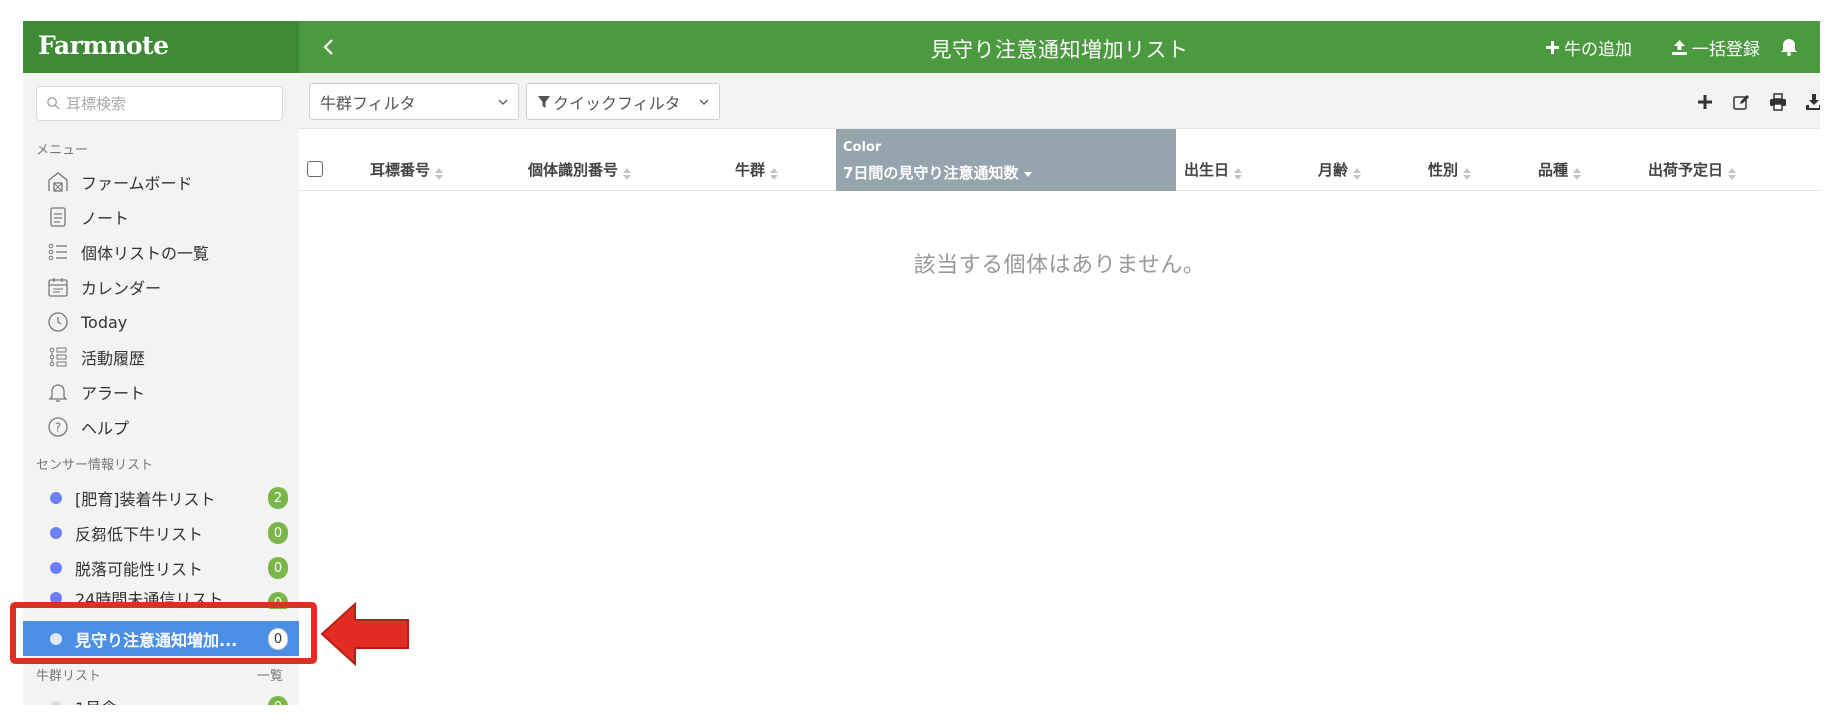  I want to click on column-label: 出荷予定日, so click(1686, 170).